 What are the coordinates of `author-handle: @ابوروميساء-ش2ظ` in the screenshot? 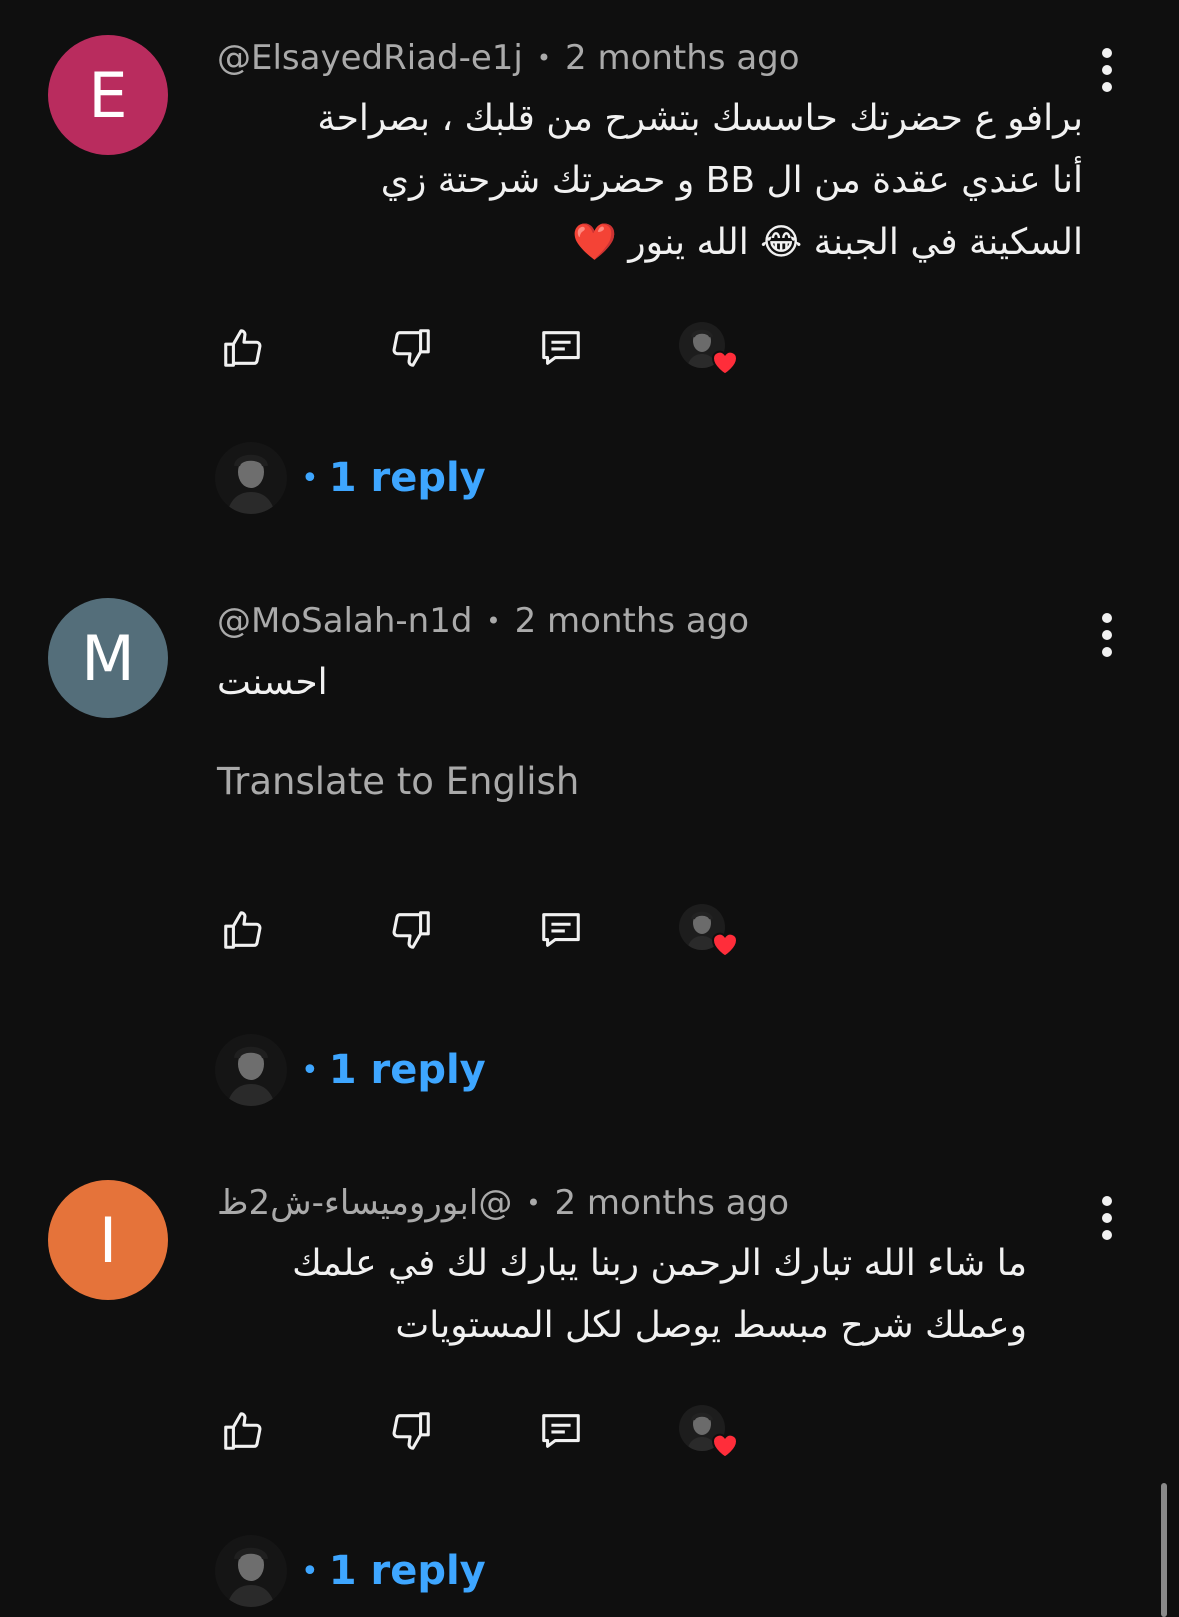 It's located at (364, 1203).